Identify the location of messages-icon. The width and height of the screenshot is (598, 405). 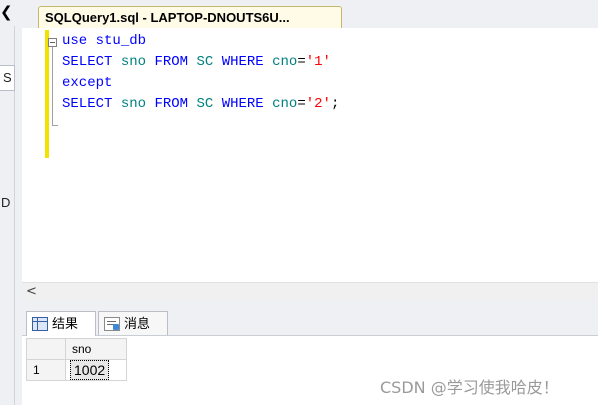
(112, 324).